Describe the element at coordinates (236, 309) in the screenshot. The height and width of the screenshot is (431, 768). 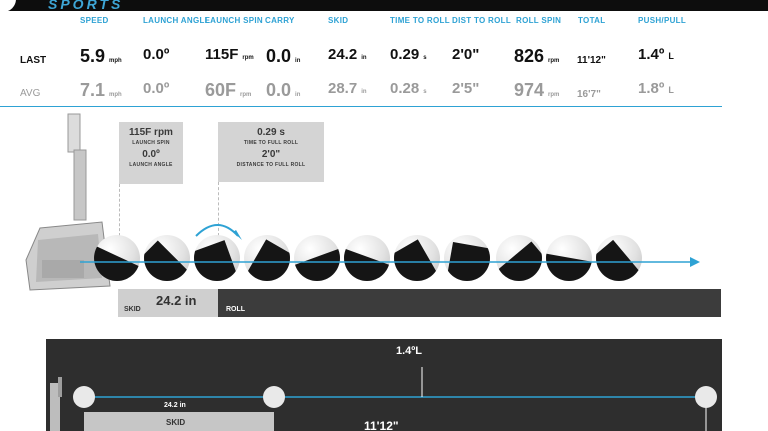
I see `roll-label: ROLL` at that location.